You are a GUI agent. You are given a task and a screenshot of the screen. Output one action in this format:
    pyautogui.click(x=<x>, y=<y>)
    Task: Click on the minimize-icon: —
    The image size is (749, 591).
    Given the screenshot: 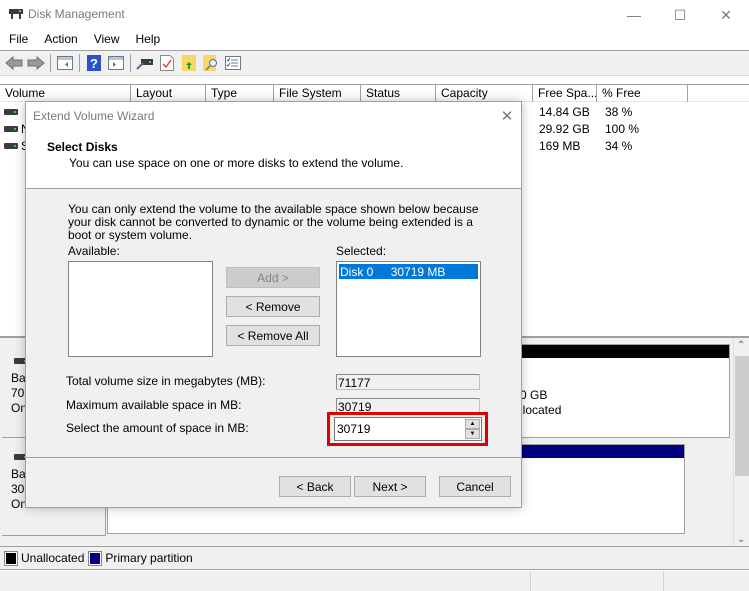 What is the action you would take?
    pyautogui.click(x=634, y=15)
    